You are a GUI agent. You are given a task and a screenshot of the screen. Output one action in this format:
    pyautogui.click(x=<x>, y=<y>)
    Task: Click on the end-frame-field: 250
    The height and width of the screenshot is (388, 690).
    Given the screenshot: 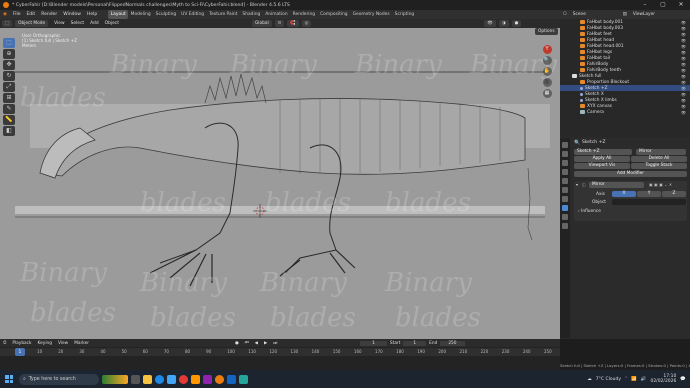 What is the action you would take?
    pyautogui.click(x=452, y=343)
    